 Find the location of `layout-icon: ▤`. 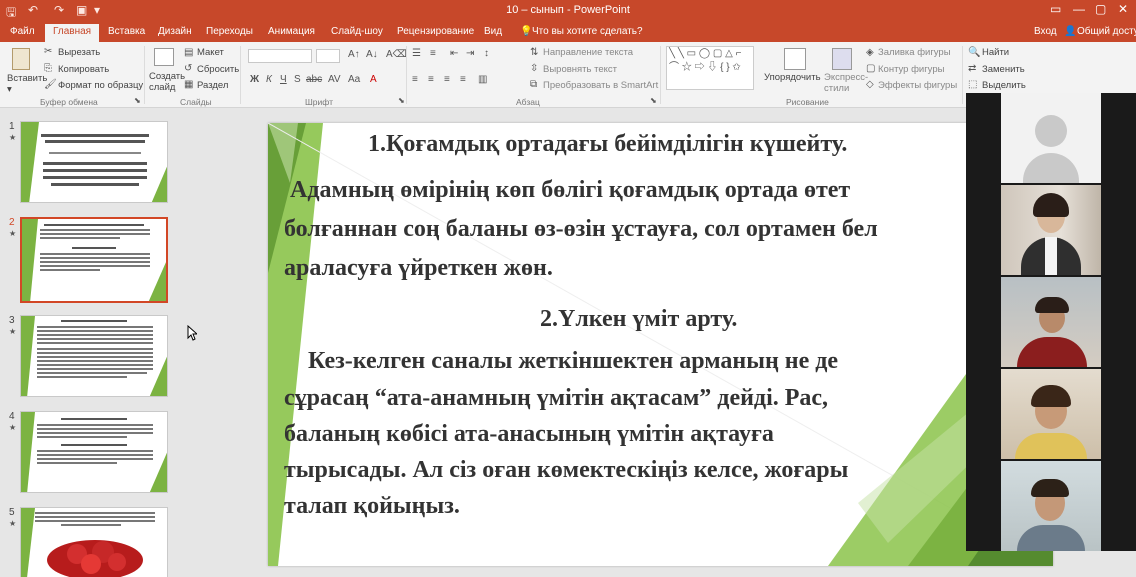

layout-icon: ▤ is located at coordinates (188, 52).